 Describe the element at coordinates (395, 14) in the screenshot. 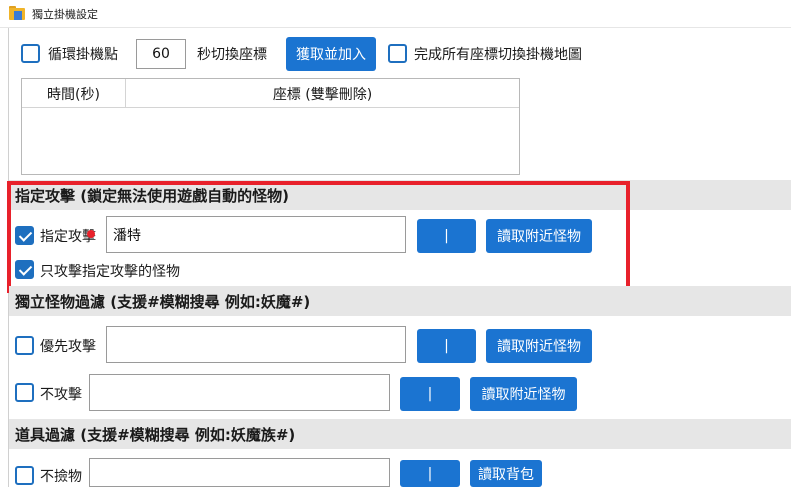

I see `title-bar: 獨立掛機設定` at that location.